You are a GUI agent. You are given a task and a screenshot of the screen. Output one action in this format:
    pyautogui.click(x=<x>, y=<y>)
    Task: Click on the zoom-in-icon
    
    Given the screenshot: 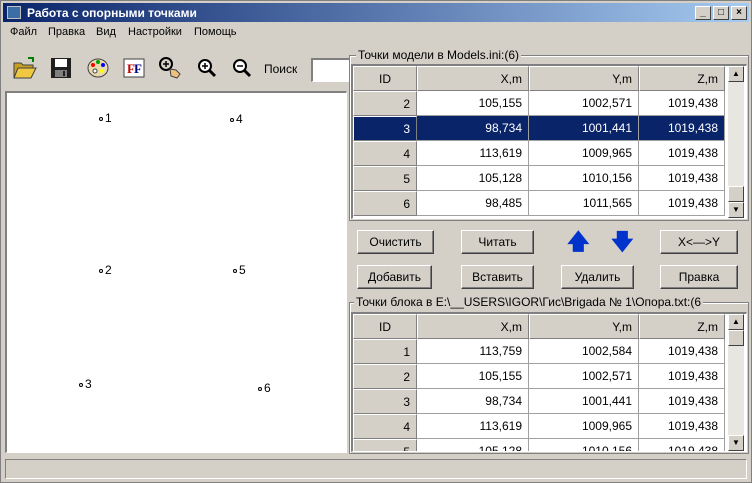 What is the action you would take?
    pyautogui.click(x=207, y=68)
    